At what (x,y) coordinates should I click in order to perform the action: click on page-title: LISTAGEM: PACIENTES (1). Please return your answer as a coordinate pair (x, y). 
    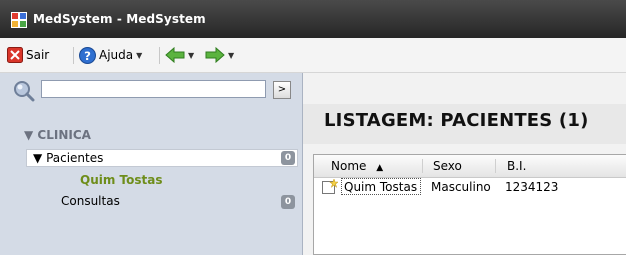
    Looking at the image, I should click on (456, 120).